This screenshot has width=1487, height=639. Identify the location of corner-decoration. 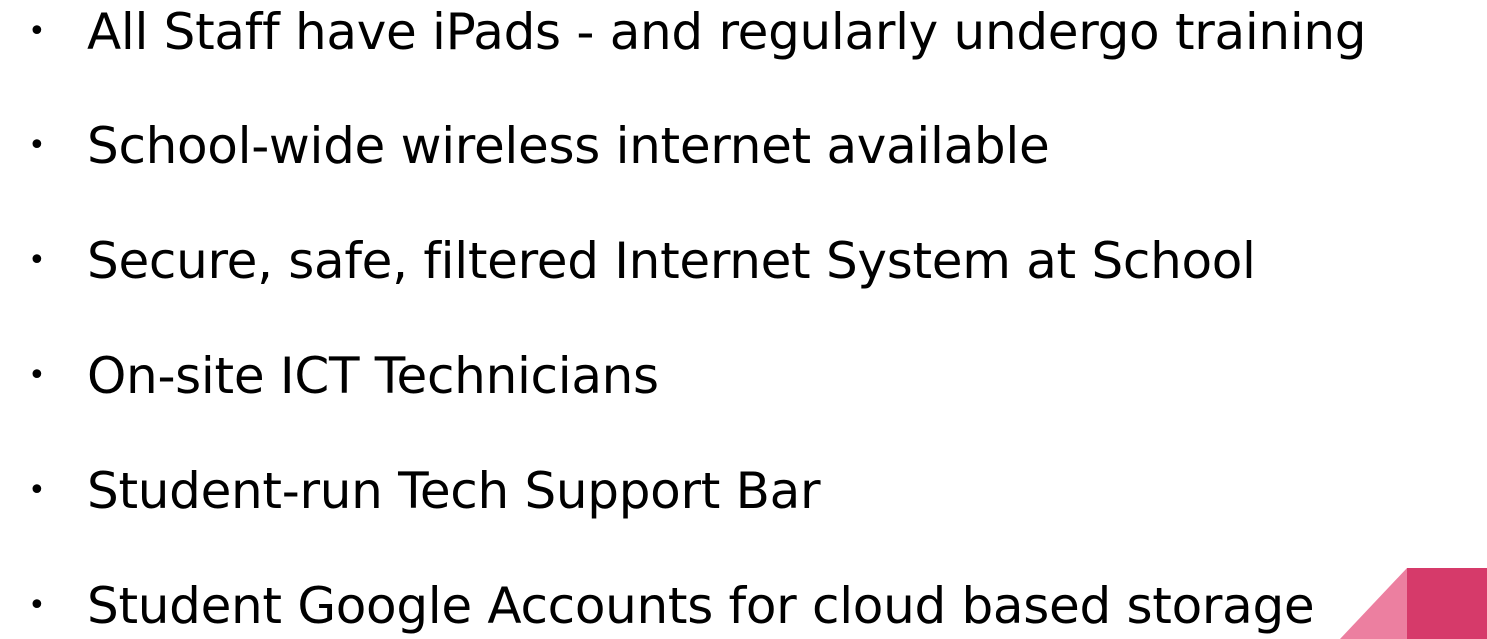
(1413, 603).